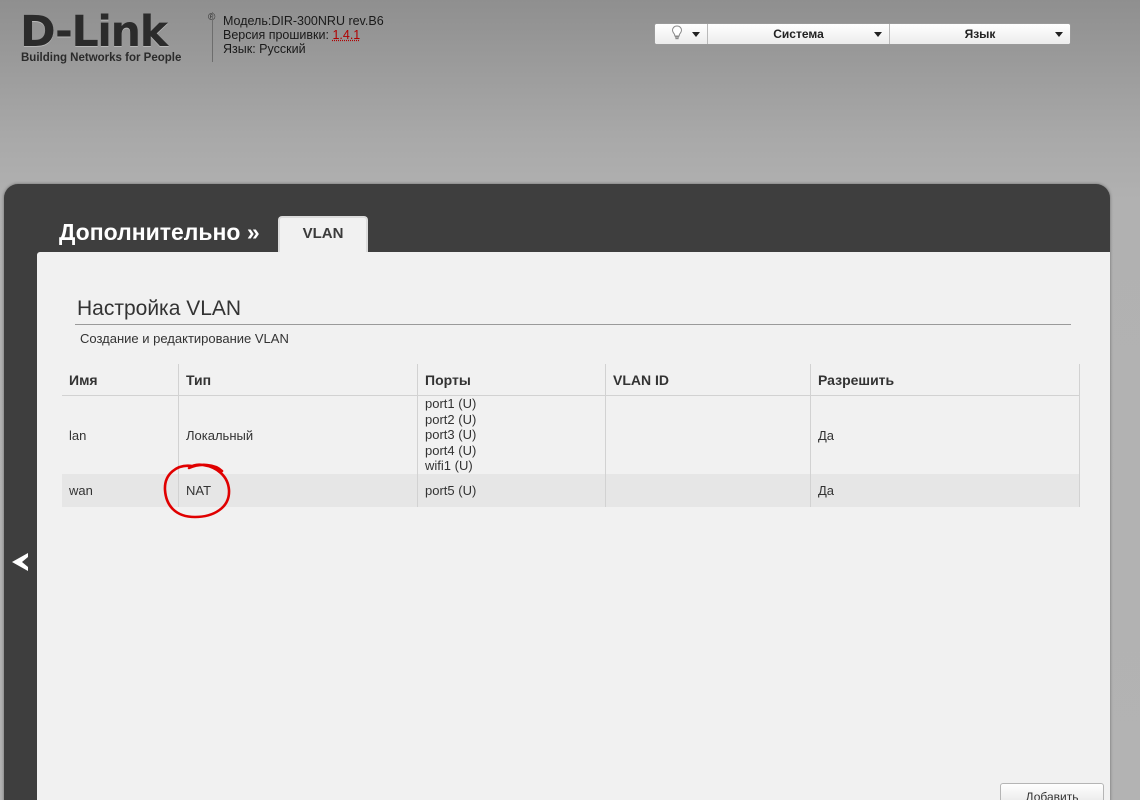 This screenshot has width=1140, height=800. What do you see at coordinates (708, 380) in the screenshot?
I see `column-header-vlan-id: VLAN ID` at bounding box center [708, 380].